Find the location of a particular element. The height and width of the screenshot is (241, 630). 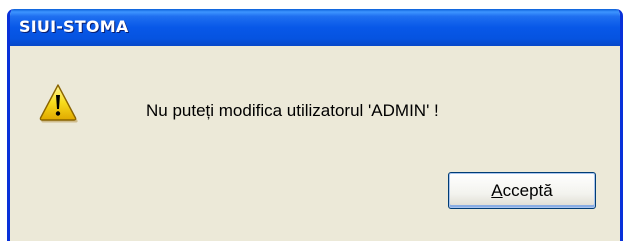

accept-button: Acceptă is located at coordinates (522, 190).